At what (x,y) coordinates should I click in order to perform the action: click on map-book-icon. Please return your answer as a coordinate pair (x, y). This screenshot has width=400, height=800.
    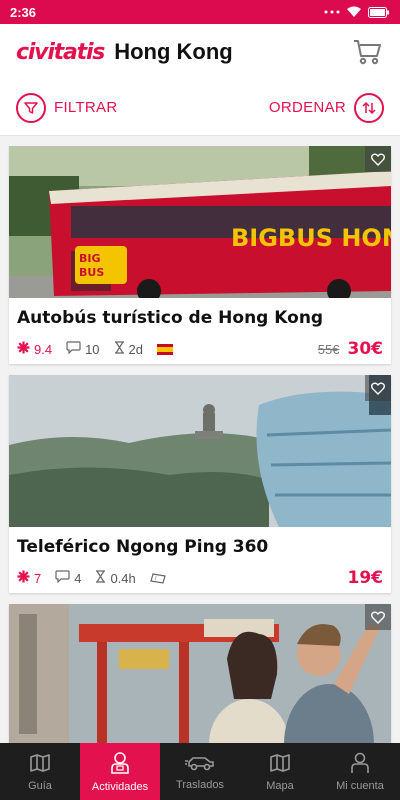
    Looking at the image, I should click on (40, 764).